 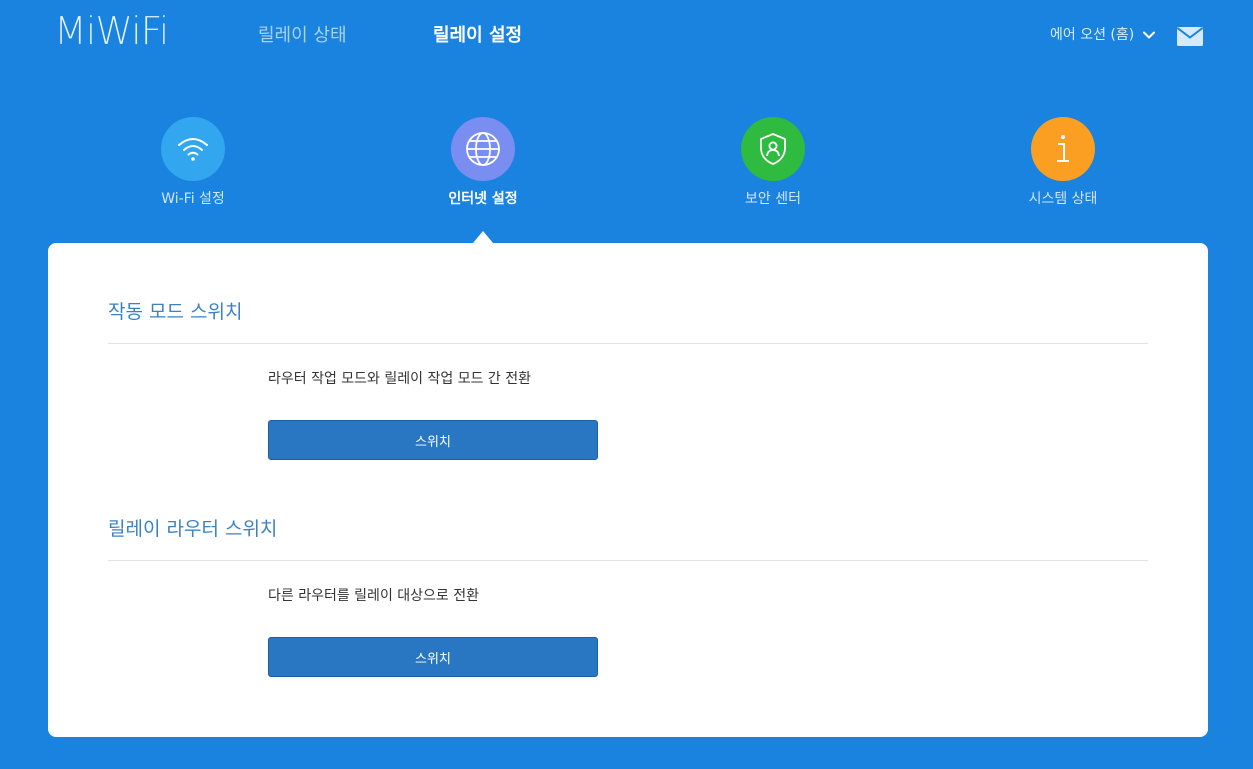 I want to click on tile-system-status: 시스템 상태, so click(x=1063, y=162).